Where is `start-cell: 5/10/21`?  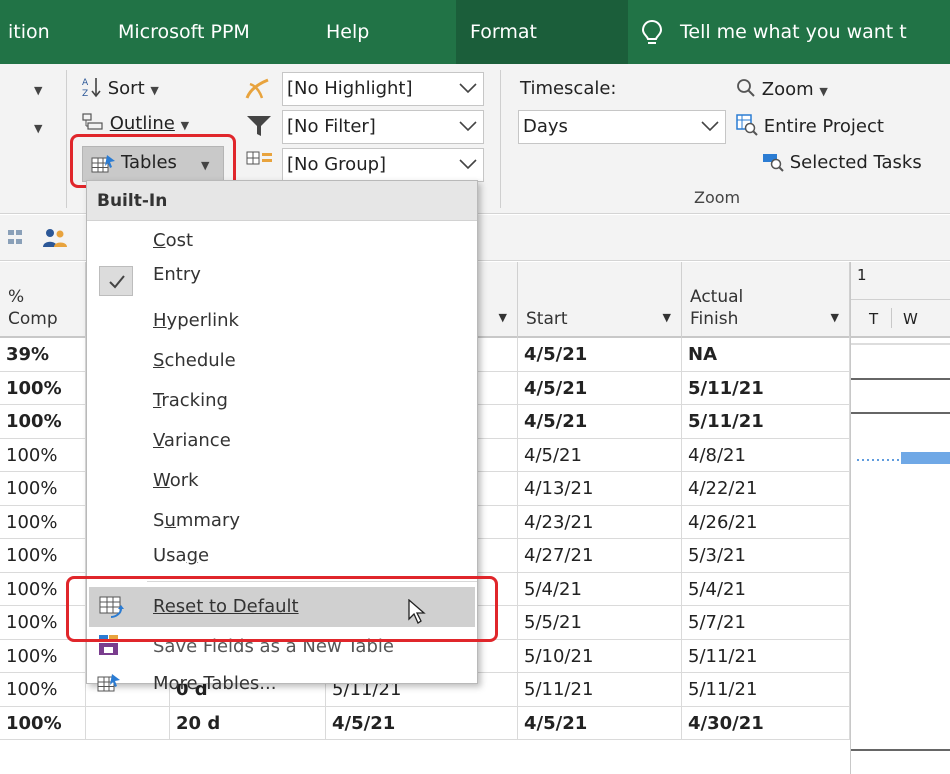
start-cell: 5/10/21 is located at coordinates (600, 656).